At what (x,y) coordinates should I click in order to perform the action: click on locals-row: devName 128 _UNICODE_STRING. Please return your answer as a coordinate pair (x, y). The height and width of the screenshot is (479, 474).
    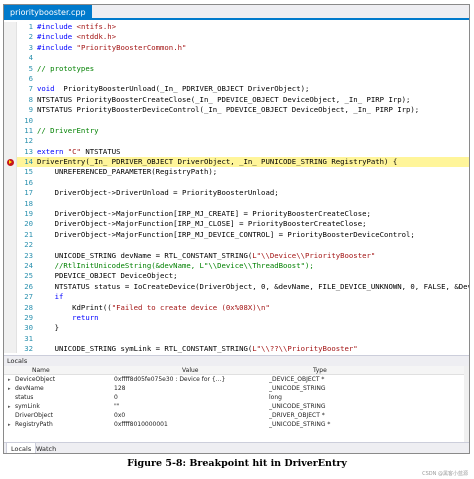
    Looking at the image, I should click on (236, 388).